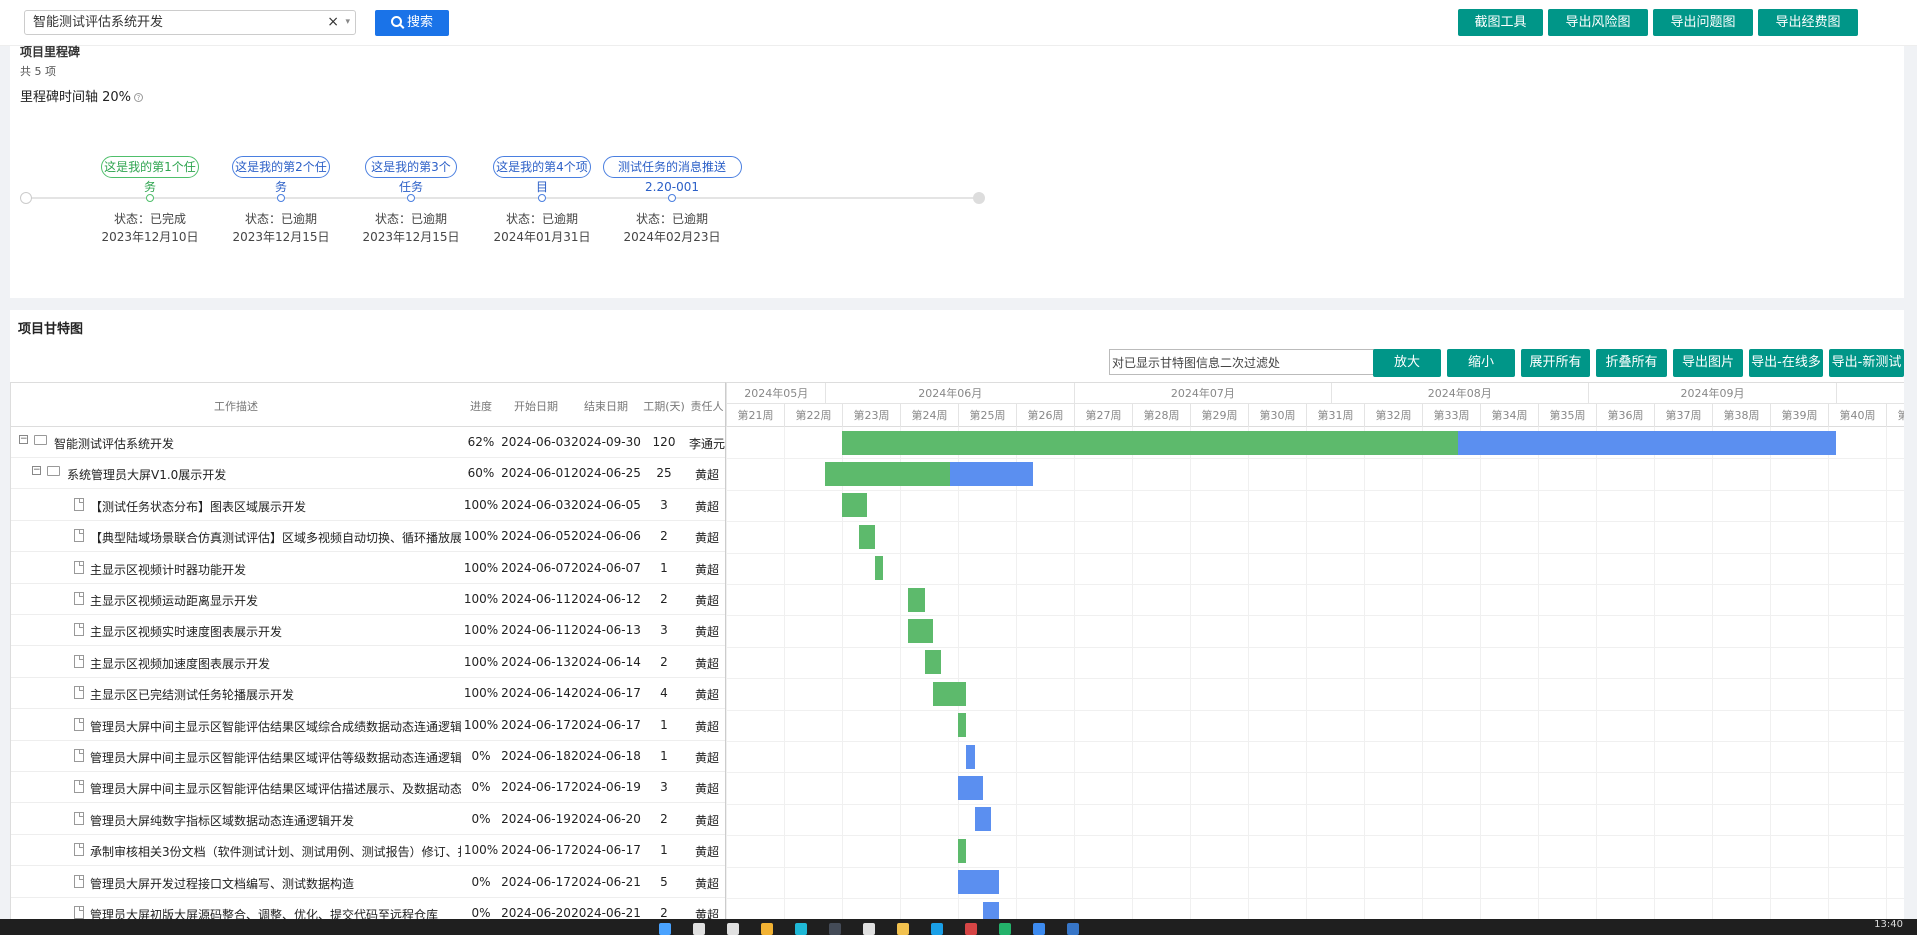  Describe the element at coordinates (1243, 362) in the screenshot. I see `gantt-filter-input` at that location.